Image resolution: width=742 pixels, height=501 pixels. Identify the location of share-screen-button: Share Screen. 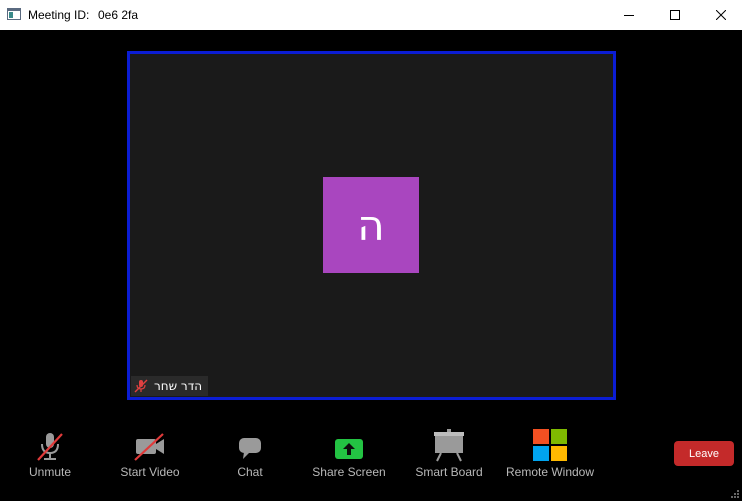
(349, 453).